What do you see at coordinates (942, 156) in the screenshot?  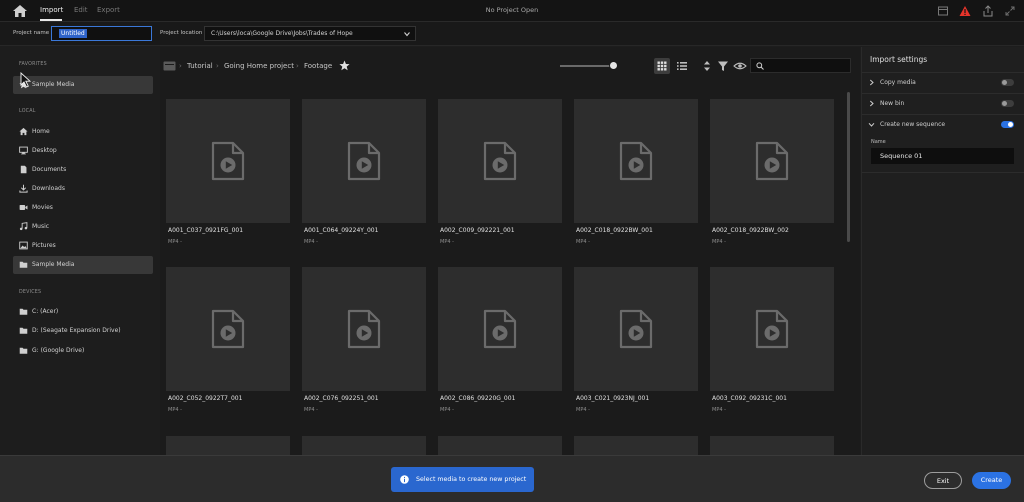 I see `sequence-name-input: Sequence 01` at bounding box center [942, 156].